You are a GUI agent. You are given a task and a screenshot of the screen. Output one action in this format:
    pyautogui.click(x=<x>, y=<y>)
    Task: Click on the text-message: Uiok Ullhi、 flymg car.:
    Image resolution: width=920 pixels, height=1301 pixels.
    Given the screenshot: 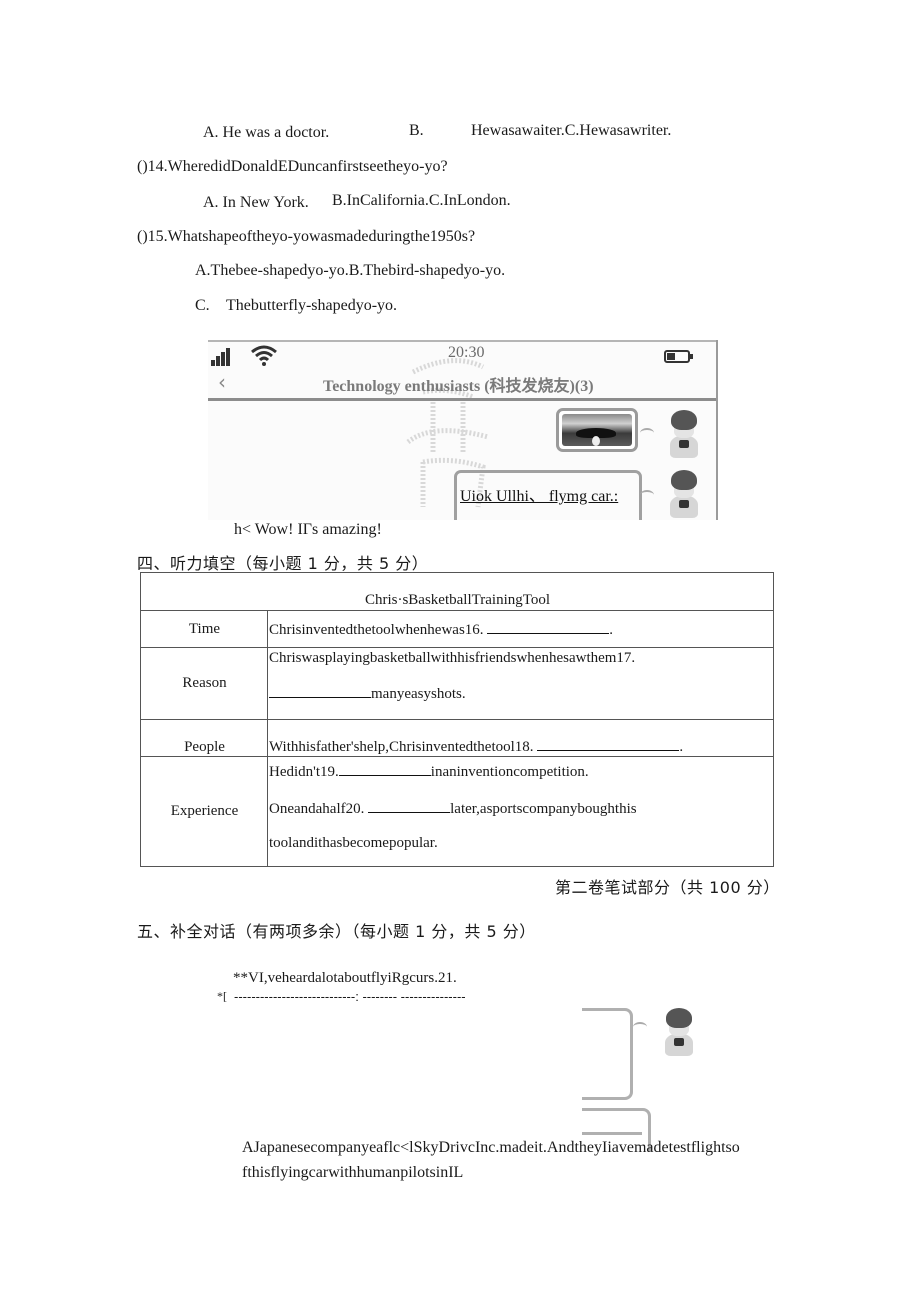 What is the action you would take?
    pyautogui.click(x=539, y=496)
    